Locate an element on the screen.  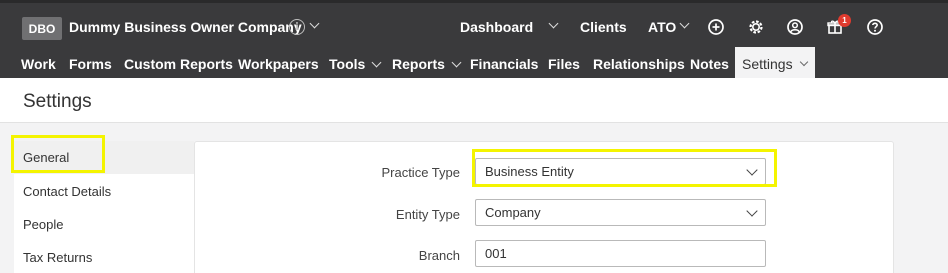
gear-icon is located at coordinates (756, 27).